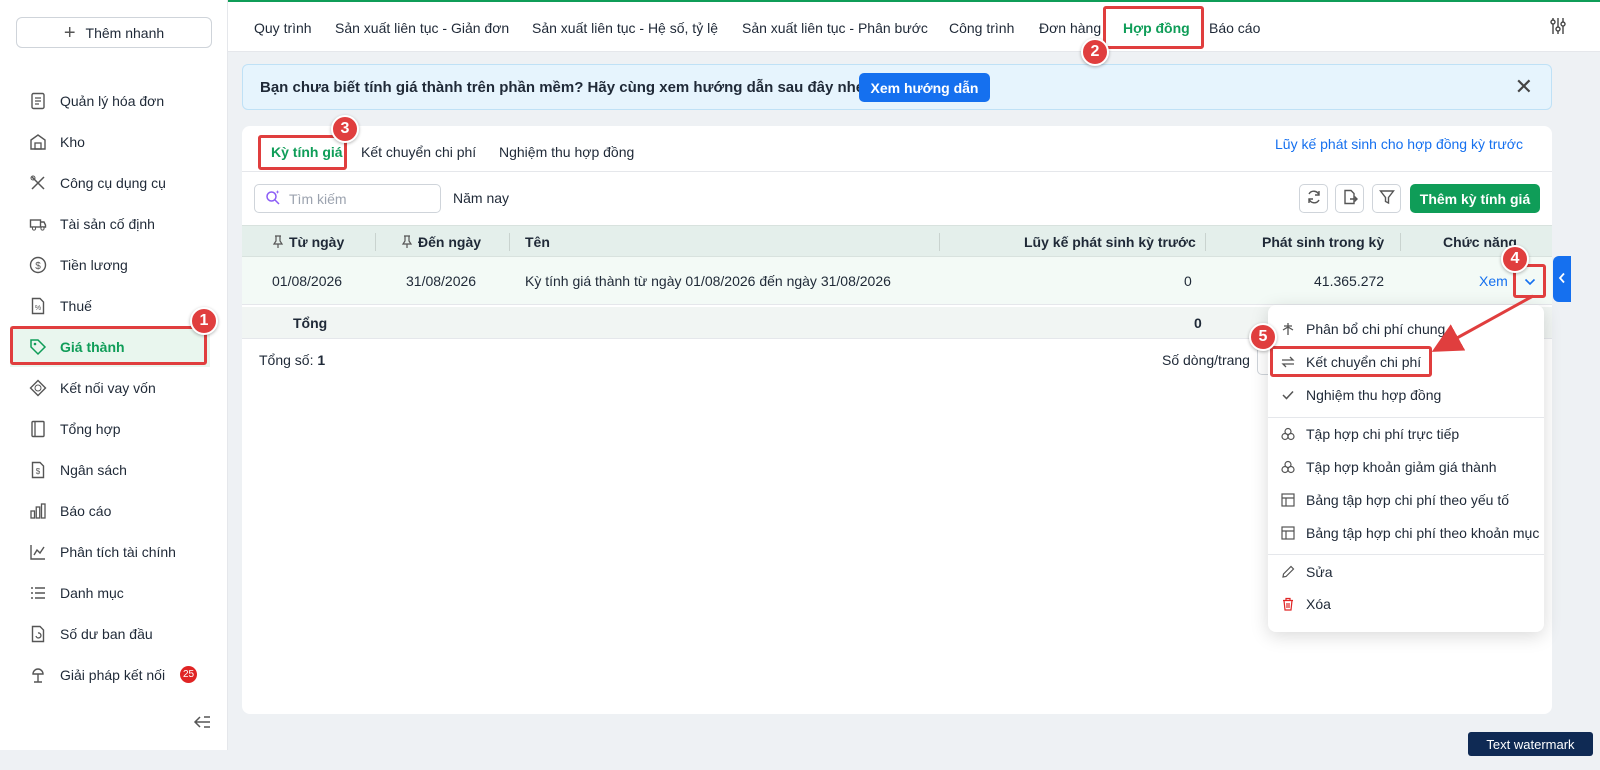 This screenshot has width=1600, height=770. Describe the element at coordinates (110, 674) in the screenshot. I see `sidebar-item-connect-solutions: Giải pháp kết nối 25` at that location.